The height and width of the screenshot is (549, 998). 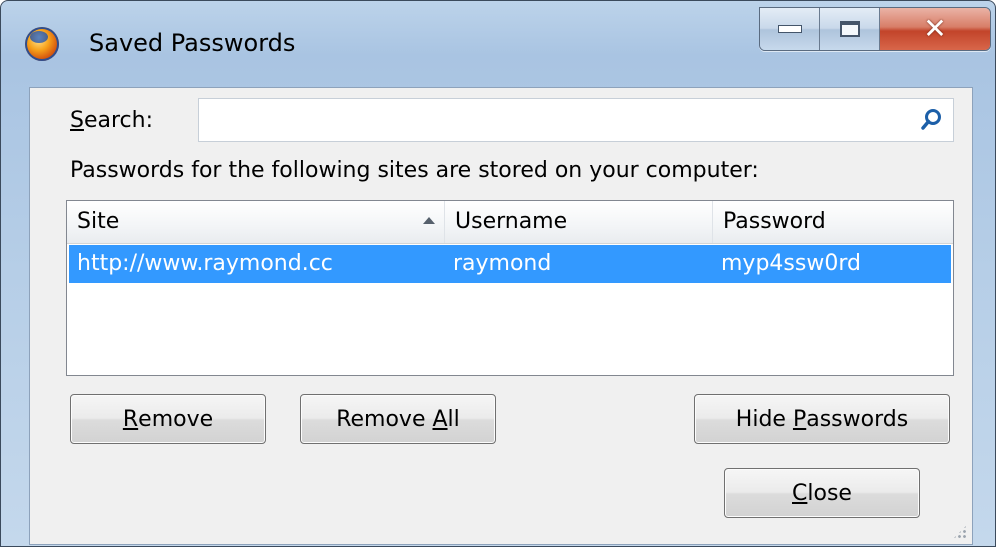 I want to click on magnifier-icon, so click(x=932, y=119).